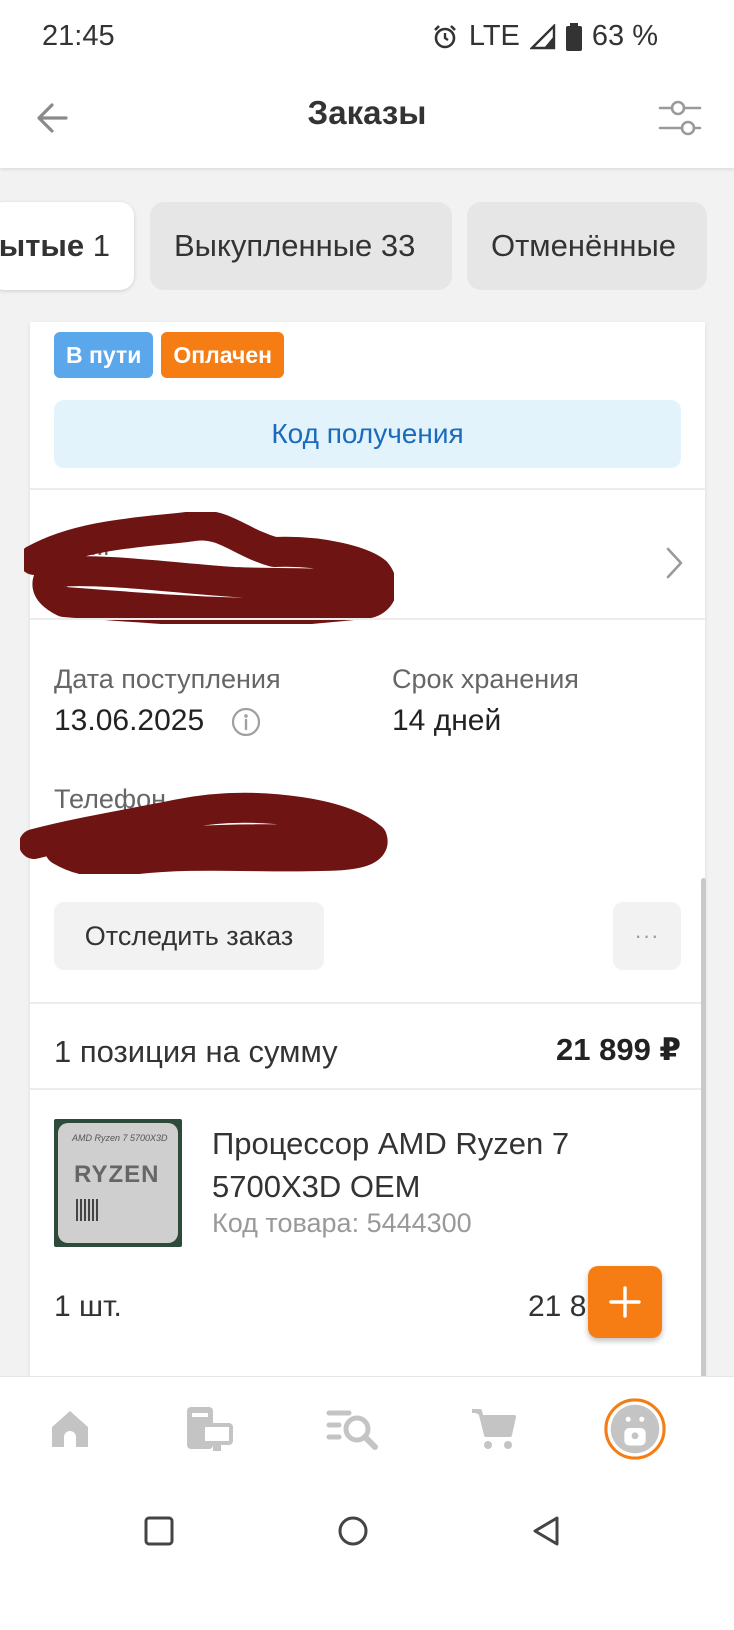 The width and height of the screenshot is (734, 1630). What do you see at coordinates (442, 1165) in the screenshot?
I see `product-title: Процессор AMD Ryzen 7 5700X3D OEM` at bounding box center [442, 1165].